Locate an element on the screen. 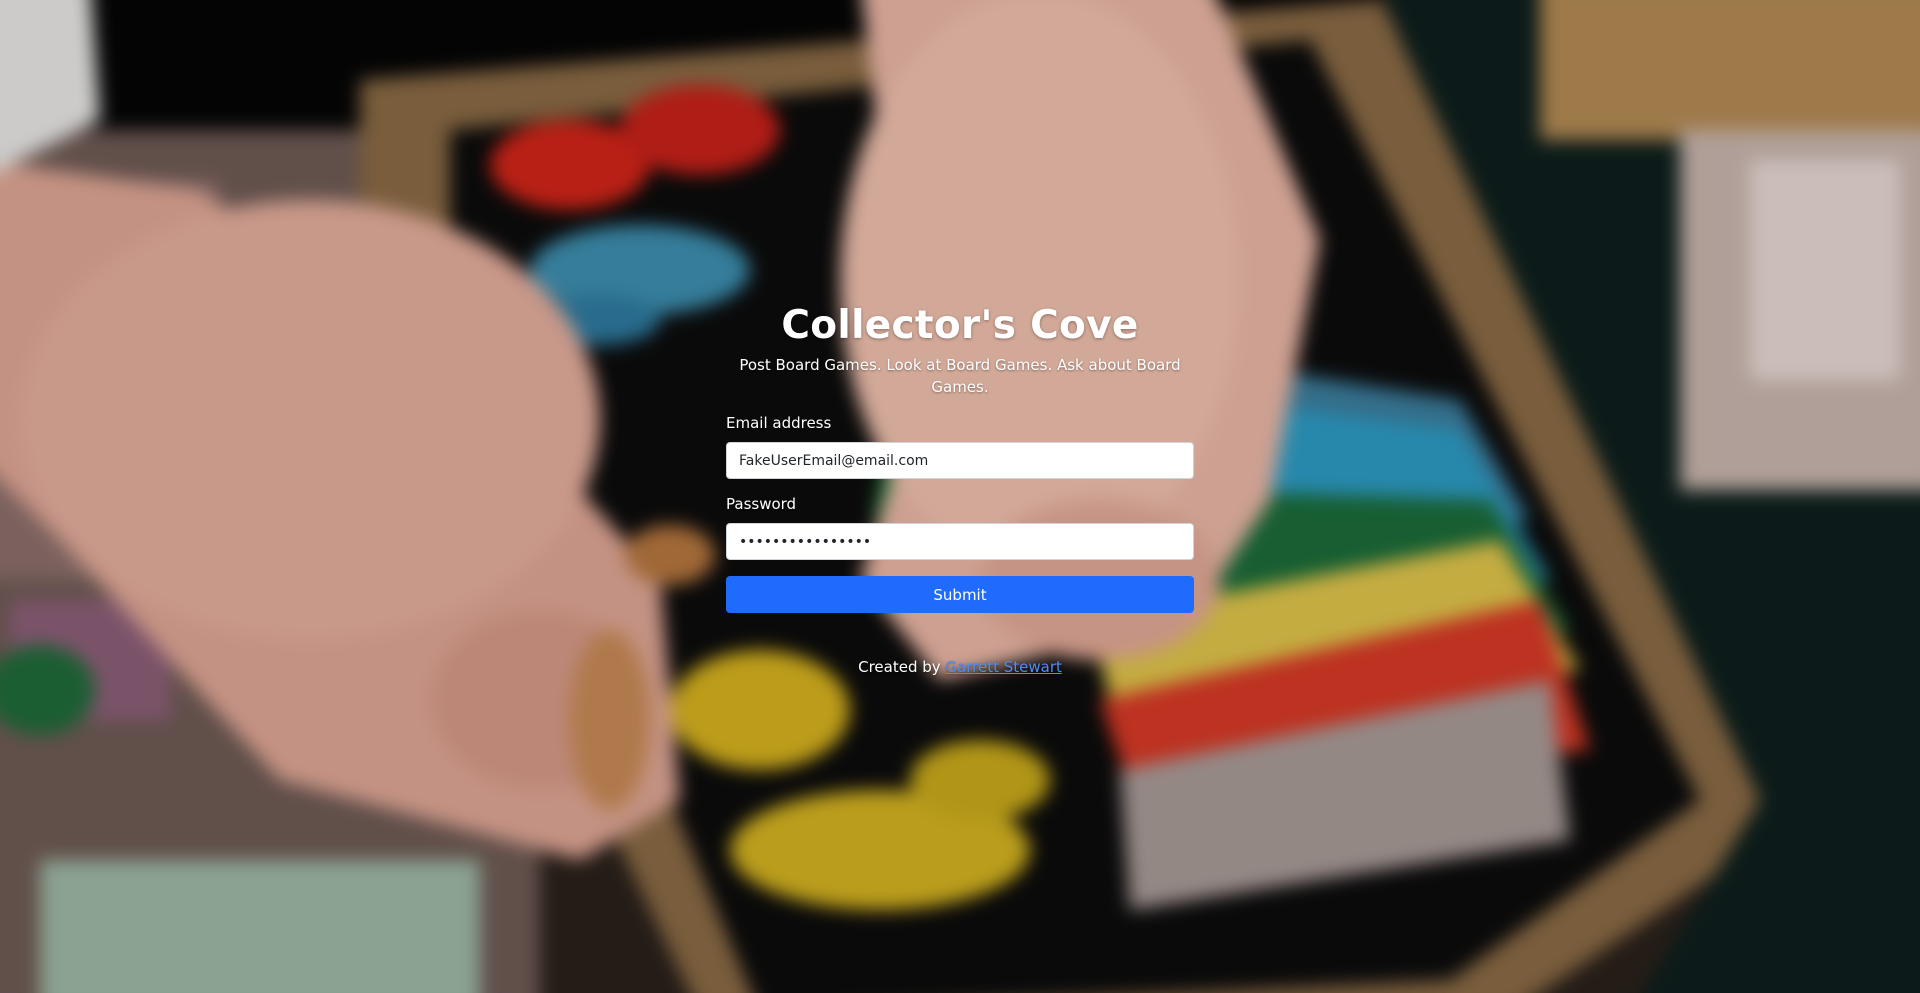 This screenshot has width=1920, height=993. author-link: Garrett Stewart is located at coordinates (1003, 667).